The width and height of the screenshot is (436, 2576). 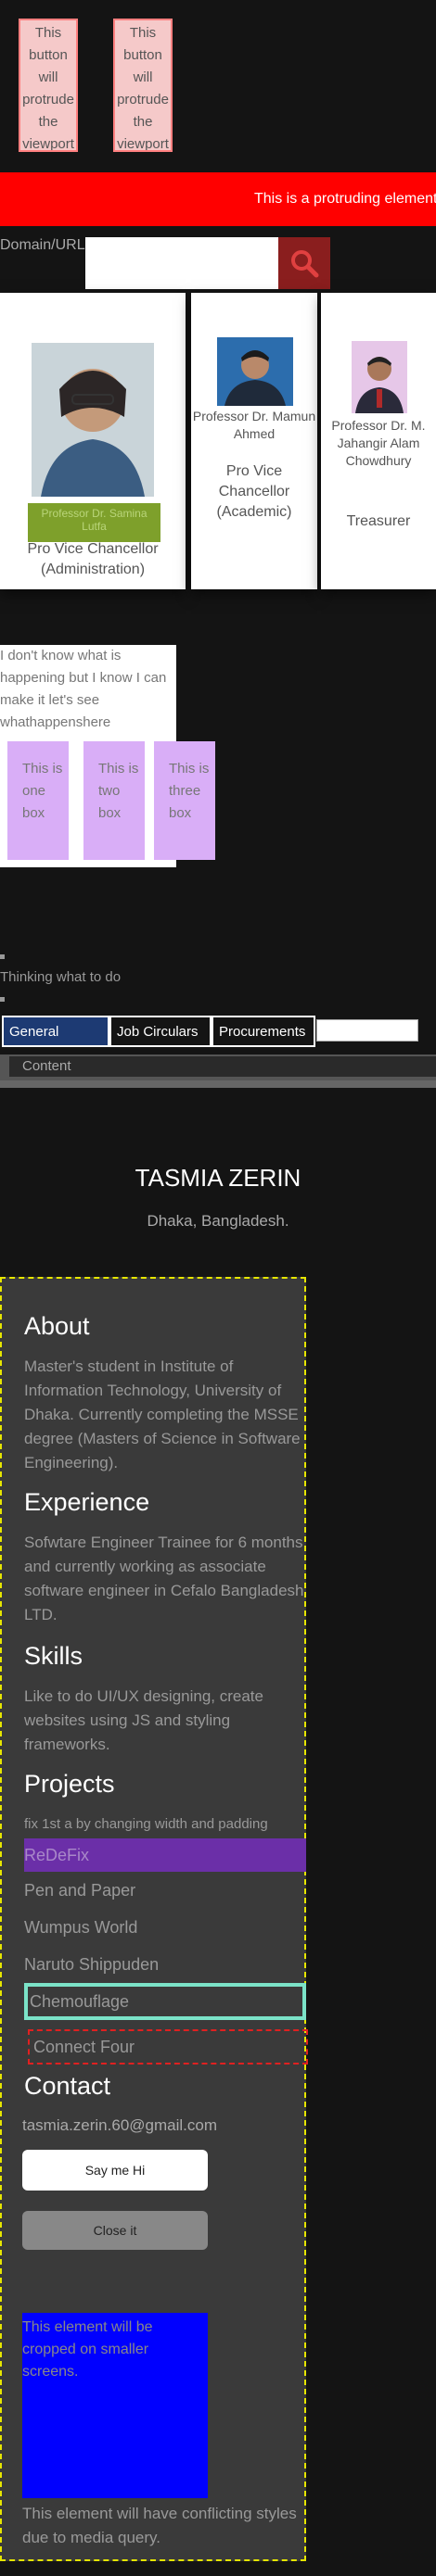 I want to click on content-label: Content, so click(x=222, y=1066).